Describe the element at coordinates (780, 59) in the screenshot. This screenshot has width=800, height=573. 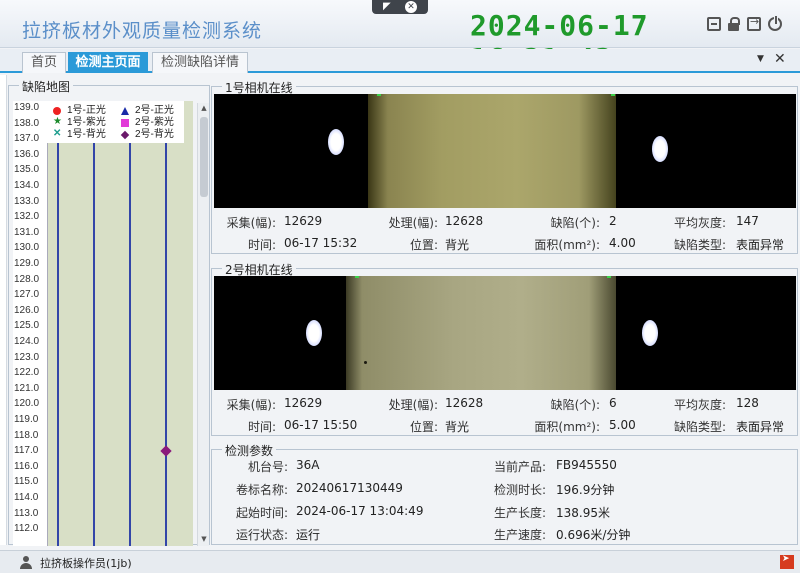
I see `tab-close-icon: ✕` at that location.